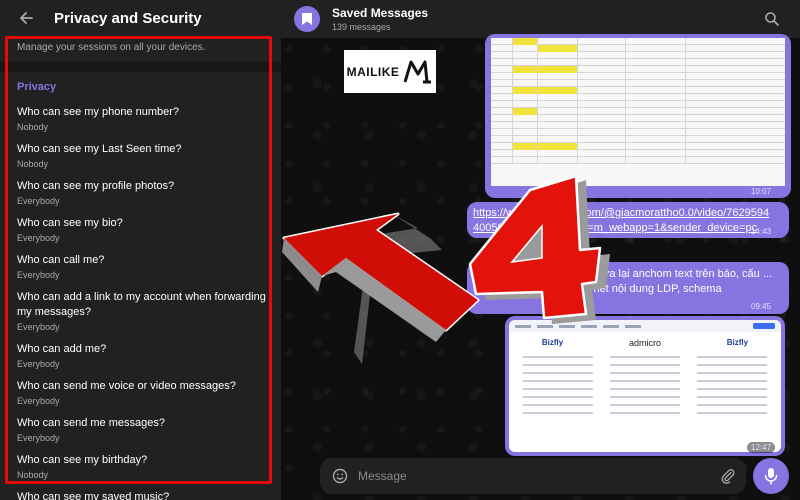  I want to click on bookmark-icon, so click(307, 19).